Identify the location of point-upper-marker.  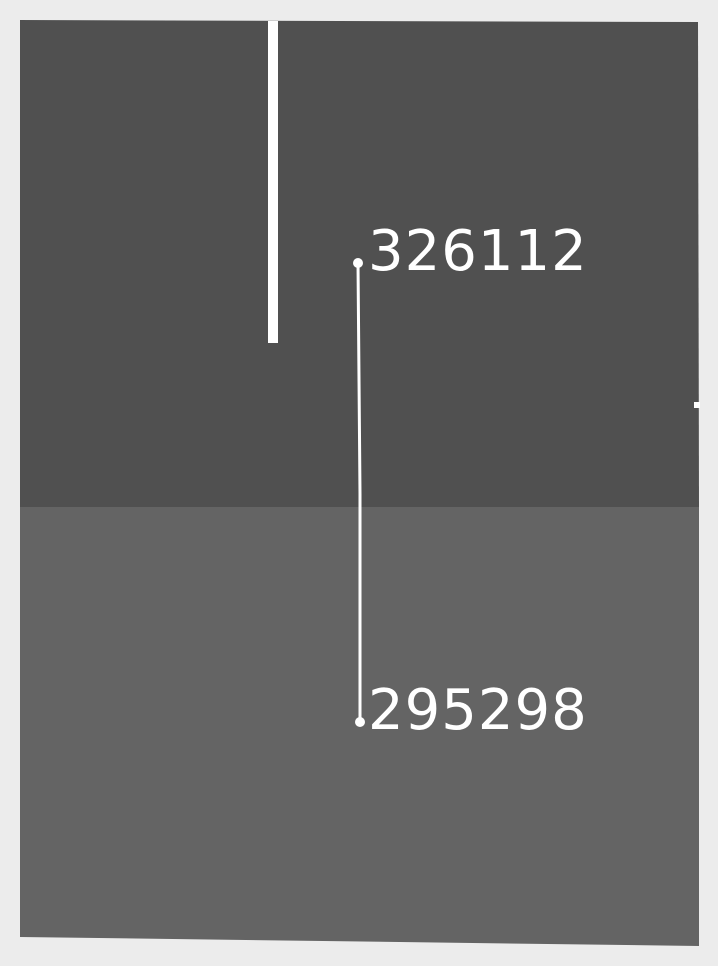
(358, 263).